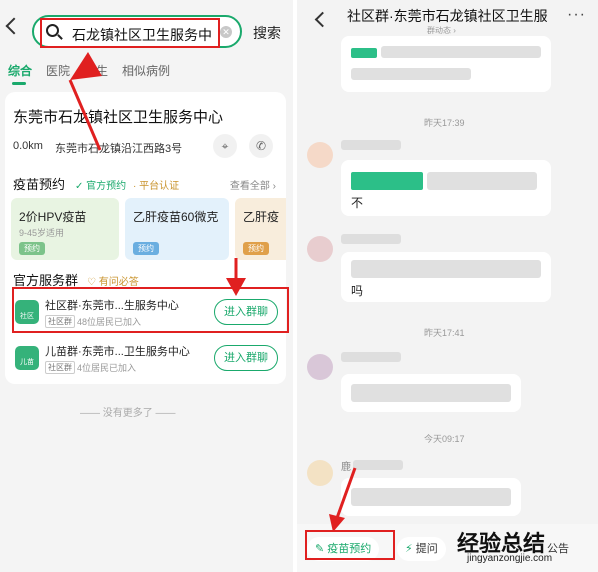  Describe the element at coordinates (145, 359) in the screenshot. I see `group-row-child-vaccine: 儿苗 儿苗群·东莞市...卫生服务中心 社区群 4位居民已加入 进入群聊` at that location.